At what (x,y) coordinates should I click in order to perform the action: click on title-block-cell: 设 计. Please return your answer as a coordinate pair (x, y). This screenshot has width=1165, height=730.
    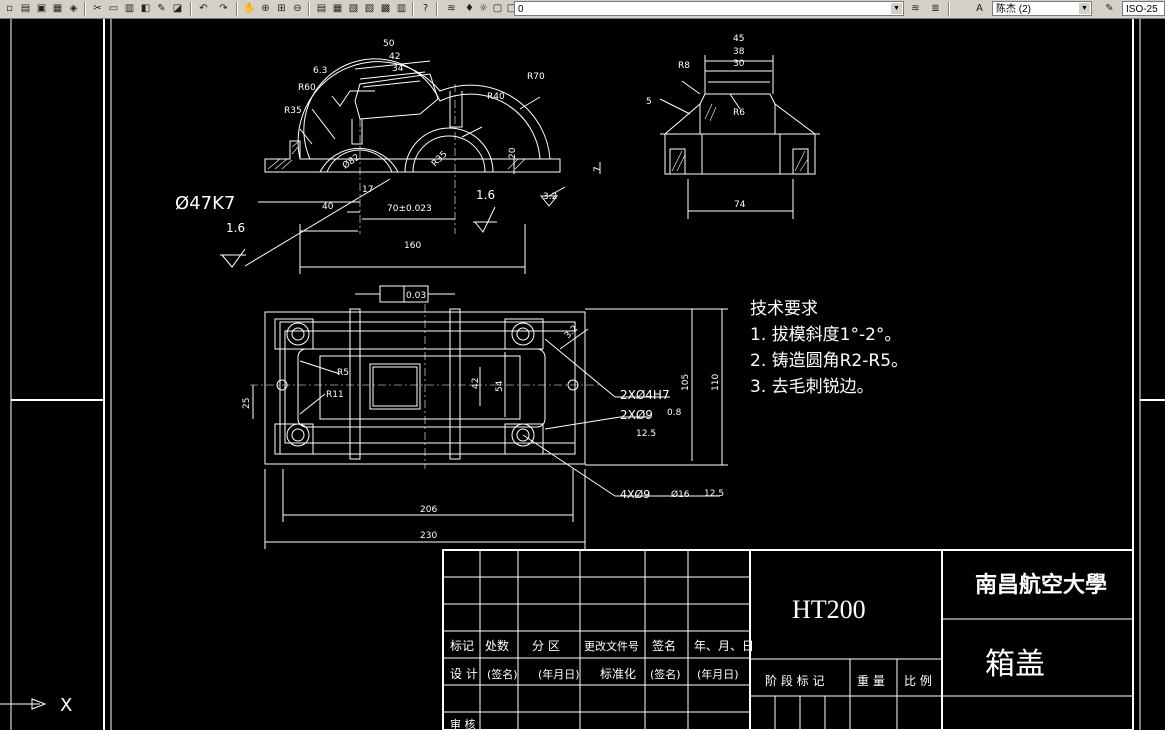
    Looking at the image, I should click on (464, 674).